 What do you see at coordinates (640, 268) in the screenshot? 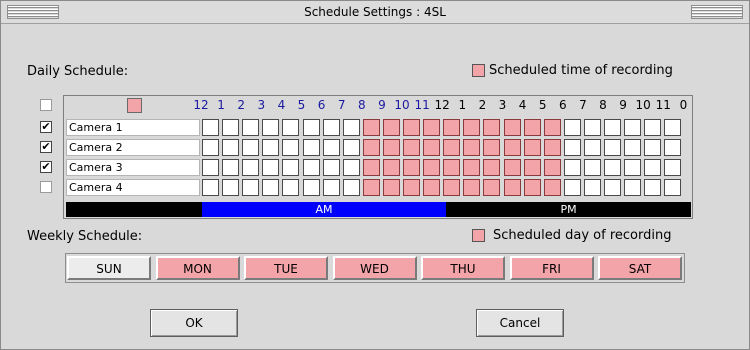
I see `day-button: SAT` at bounding box center [640, 268].